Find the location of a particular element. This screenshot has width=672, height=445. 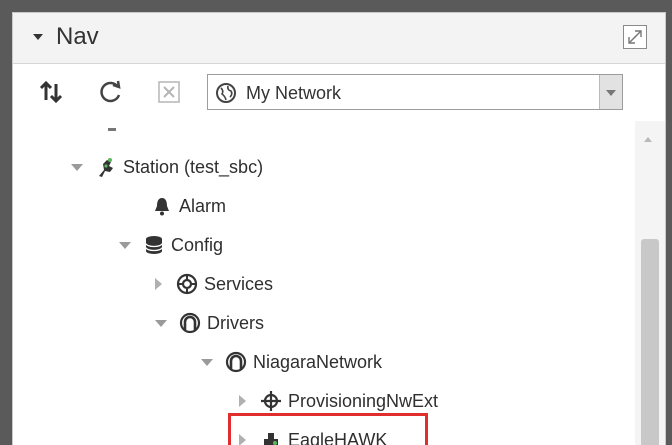

refresh-button is located at coordinates (111, 92).